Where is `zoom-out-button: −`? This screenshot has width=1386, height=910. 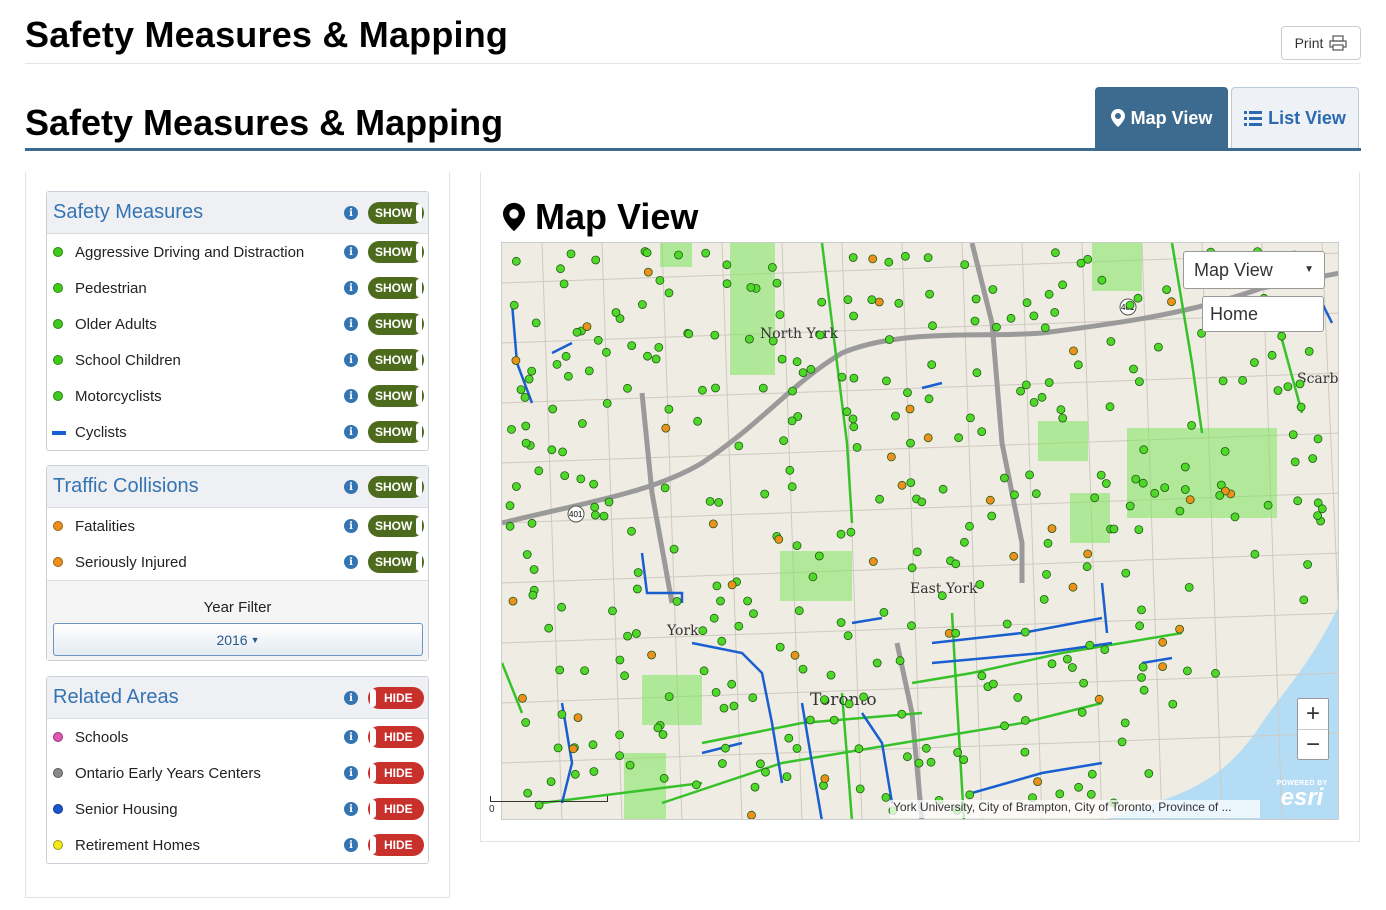 zoom-out-button: − is located at coordinates (1313, 744).